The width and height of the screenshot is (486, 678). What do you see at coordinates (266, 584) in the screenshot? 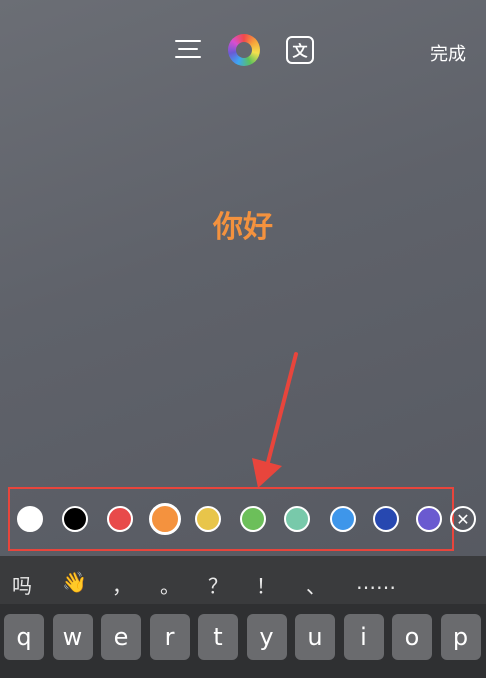
I see `candidate-item: ！` at bounding box center [266, 584].